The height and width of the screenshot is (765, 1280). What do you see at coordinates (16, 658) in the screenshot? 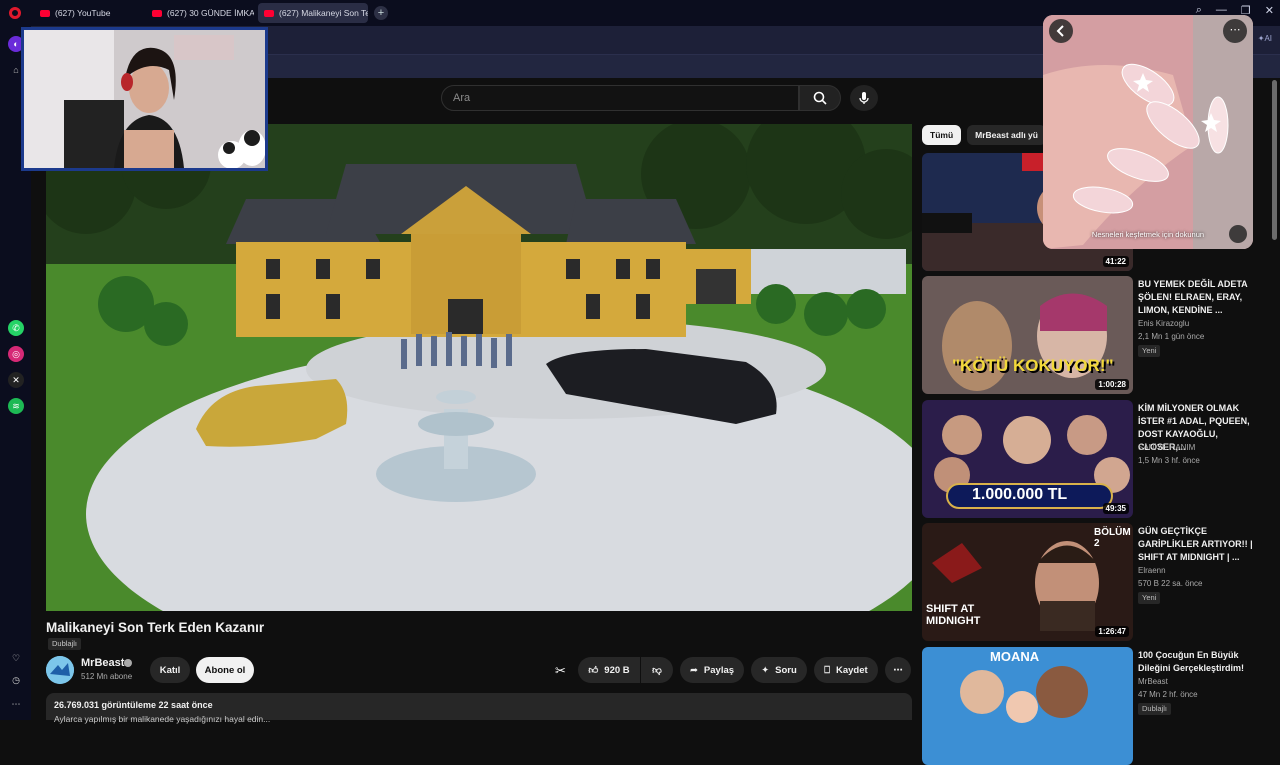
I see `heart-icon: ♡` at bounding box center [16, 658].